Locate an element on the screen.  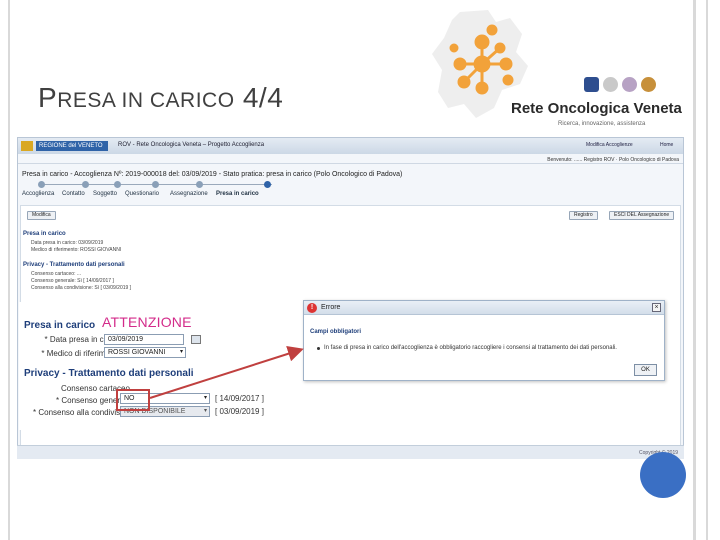
close-icon: × is located at coordinates (656, 307).